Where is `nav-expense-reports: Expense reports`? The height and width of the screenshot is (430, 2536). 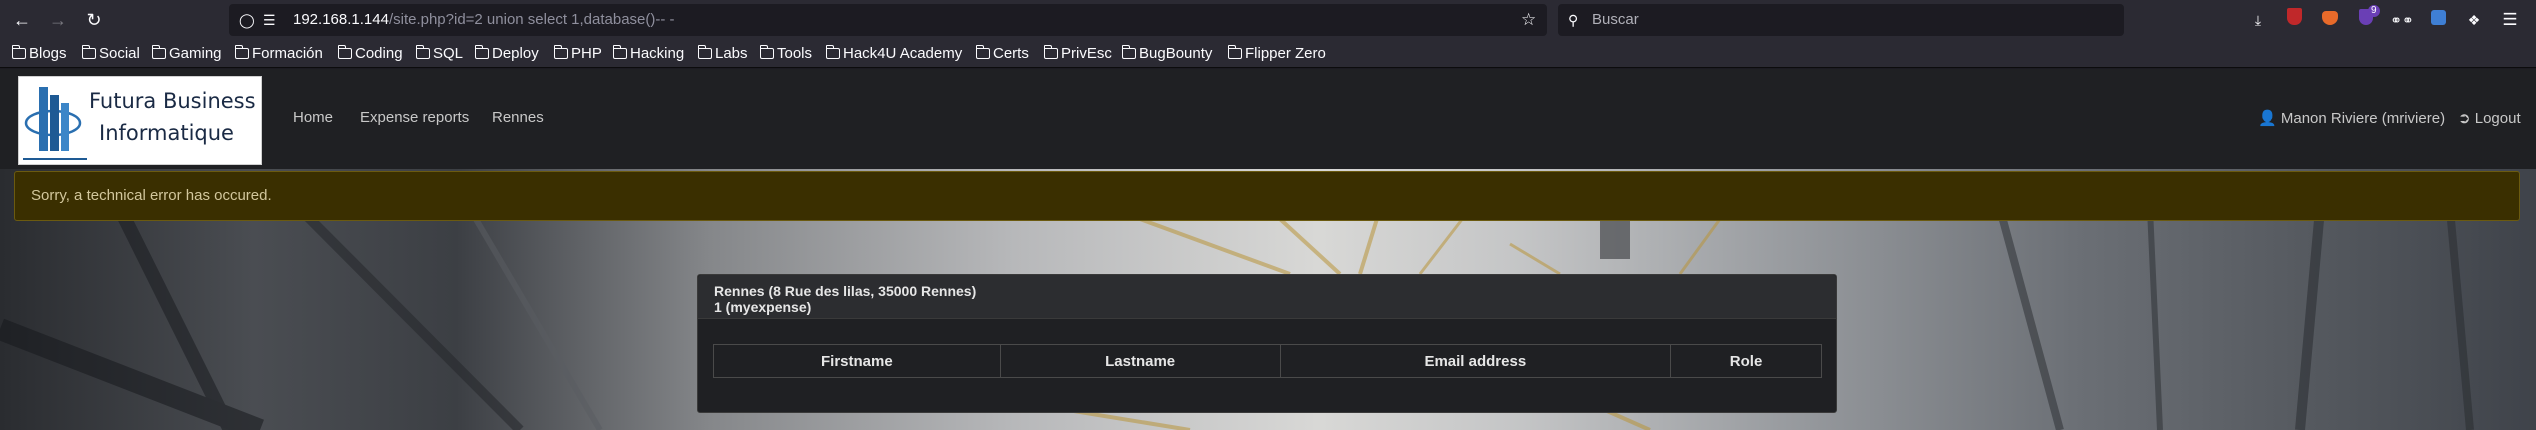
nav-expense-reports: Expense reports is located at coordinates (414, 117).